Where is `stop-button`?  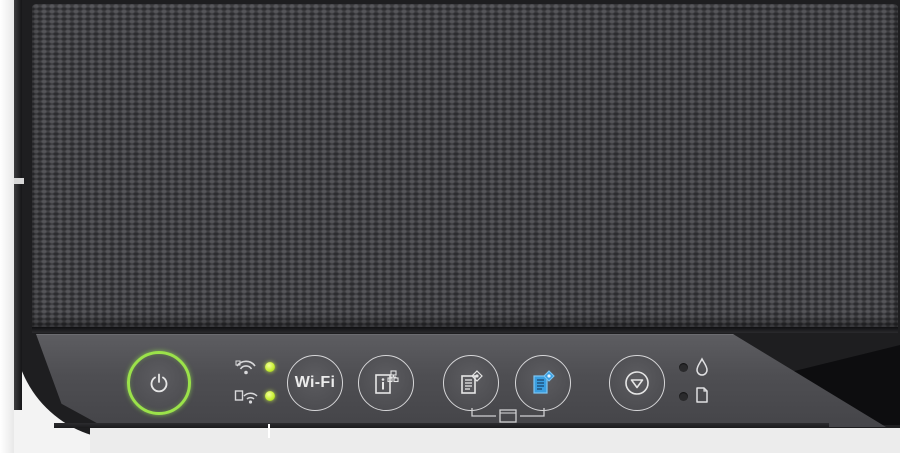 stop-button is located at coordinates (637, 383).